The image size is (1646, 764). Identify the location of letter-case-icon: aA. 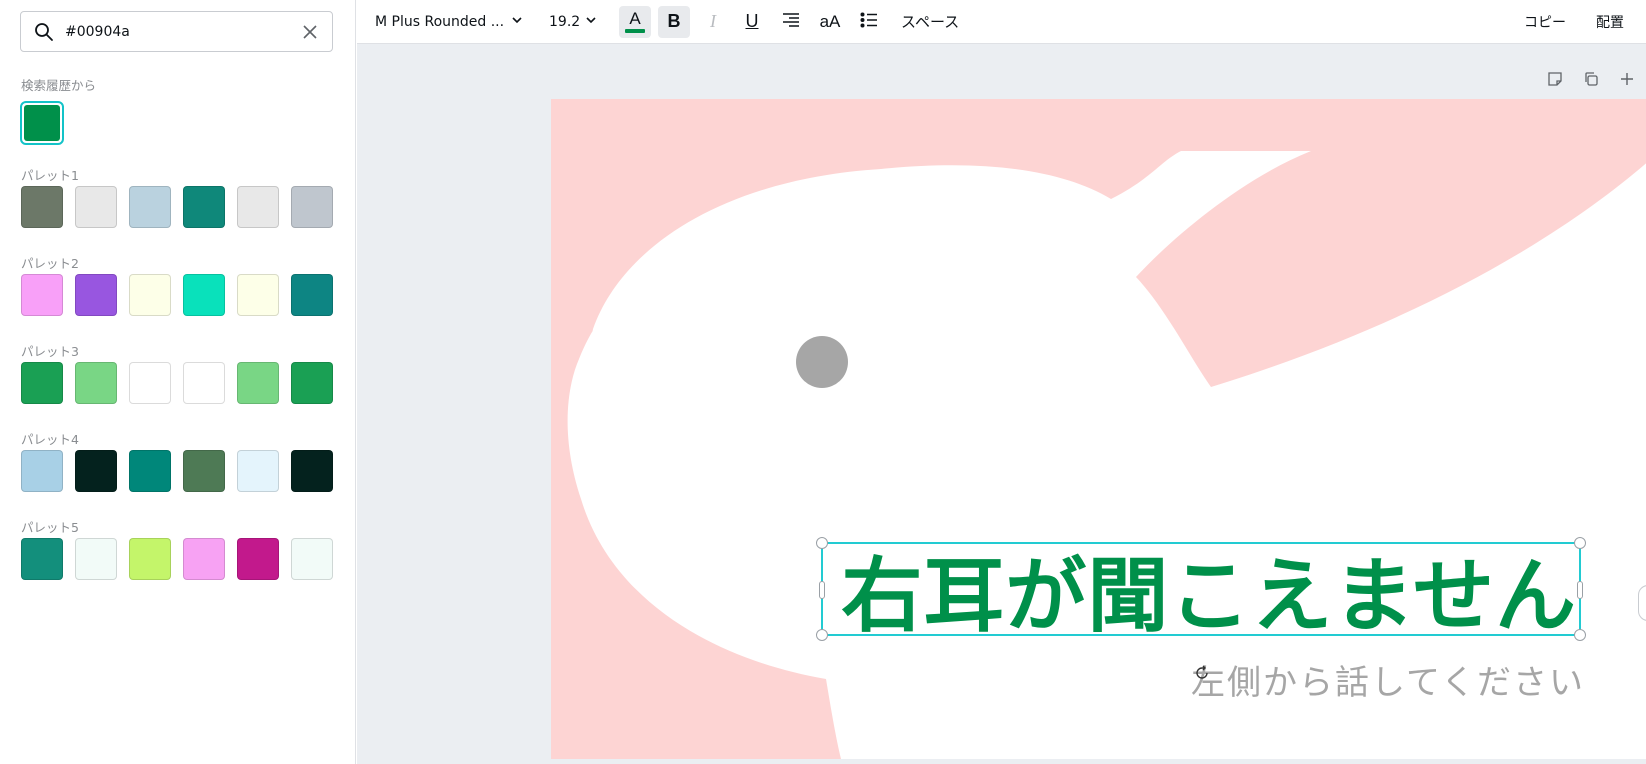
(830, 21).